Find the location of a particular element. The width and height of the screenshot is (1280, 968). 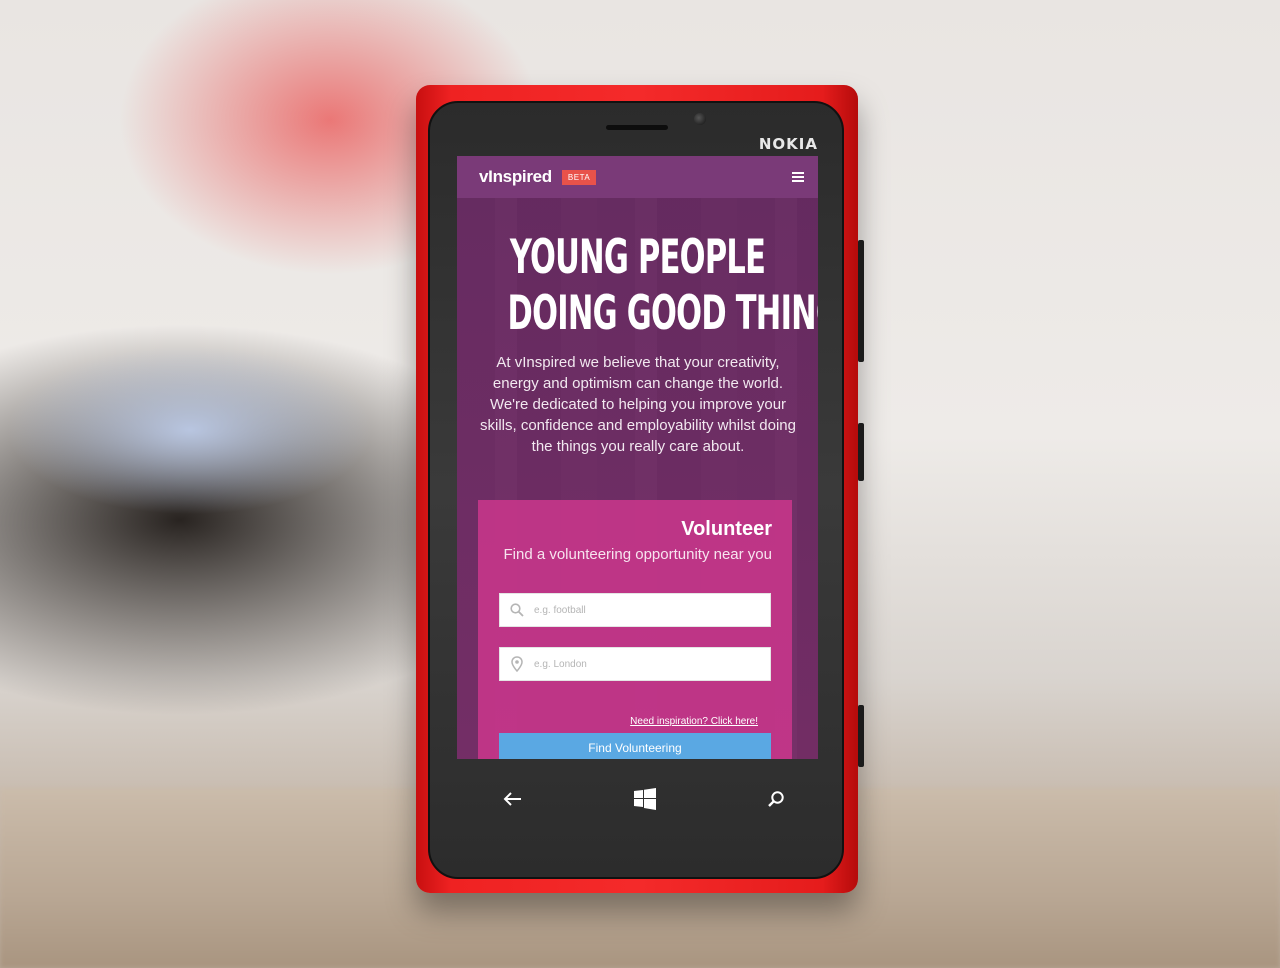

activity-search-input is located at coordinates (644, 610).